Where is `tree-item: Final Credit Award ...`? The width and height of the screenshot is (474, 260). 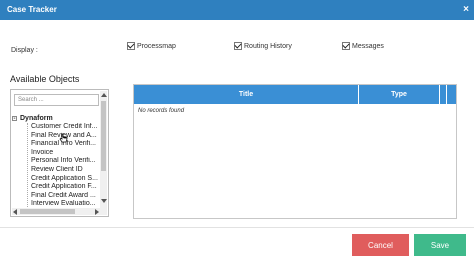 tree-item: Final Credit Award ... is located at coordinates (66, 196).